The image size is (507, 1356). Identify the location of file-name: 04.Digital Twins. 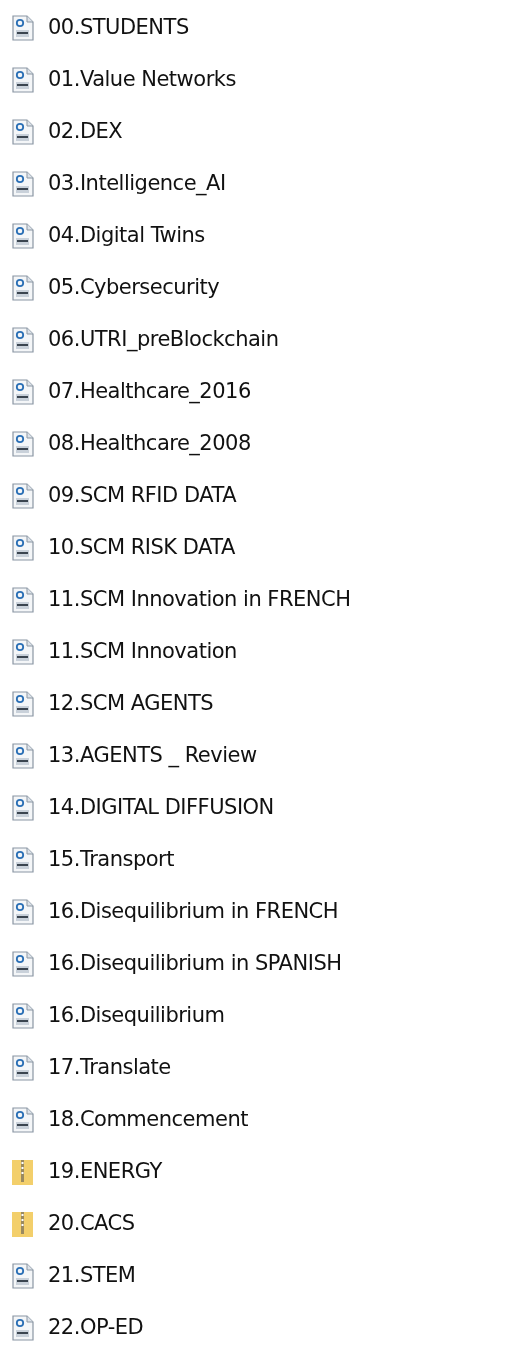
(126, 236).